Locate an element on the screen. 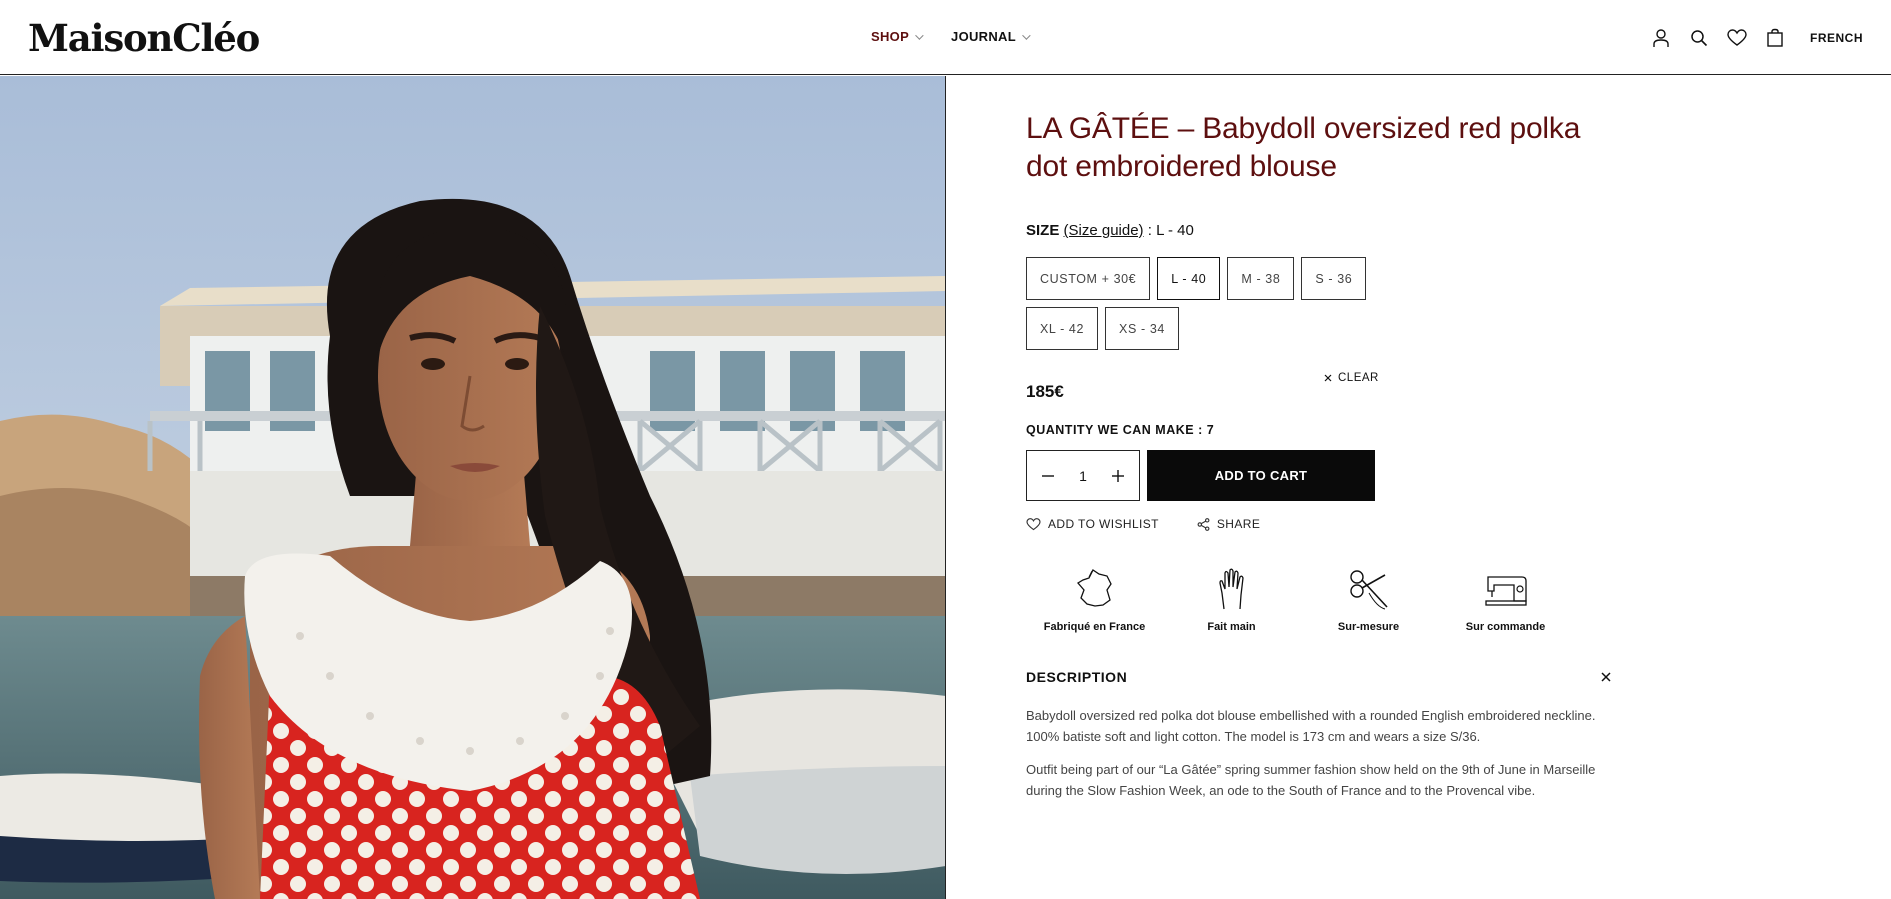  badge-label: Sur commande is located at coordinates (1505, 627).